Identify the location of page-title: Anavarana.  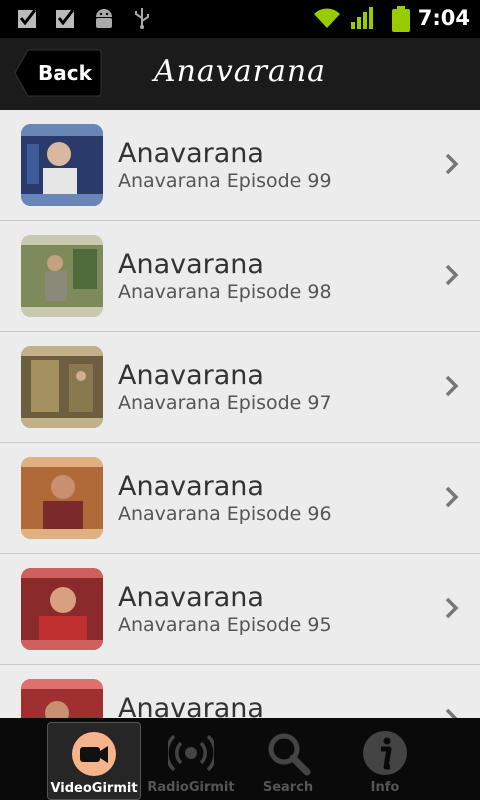
(240, 71).